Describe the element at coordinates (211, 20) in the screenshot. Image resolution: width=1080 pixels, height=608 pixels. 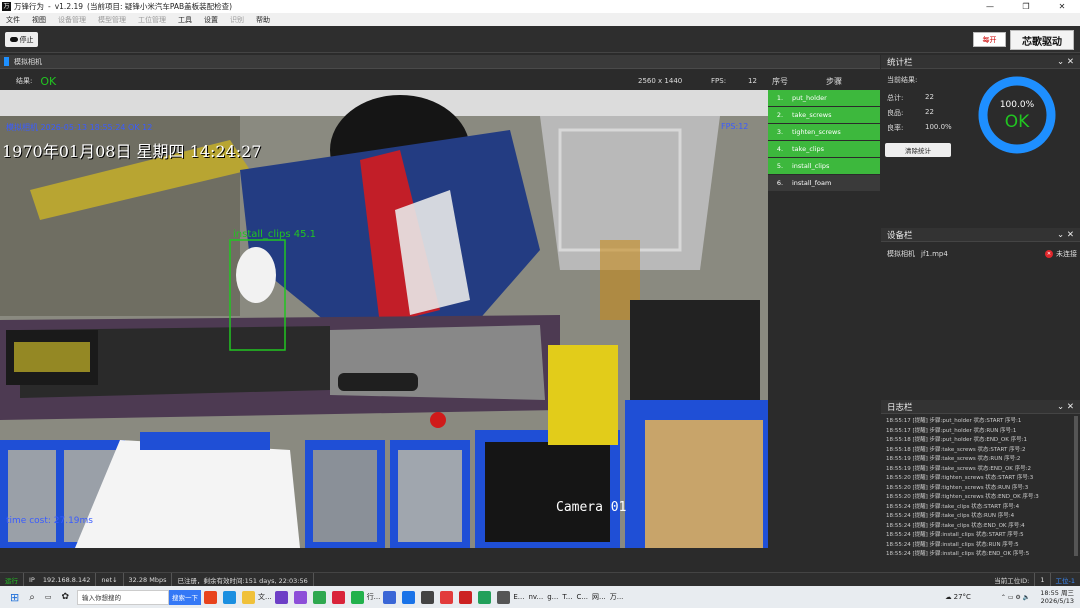
I see `menu-settings: 设置` at that location.